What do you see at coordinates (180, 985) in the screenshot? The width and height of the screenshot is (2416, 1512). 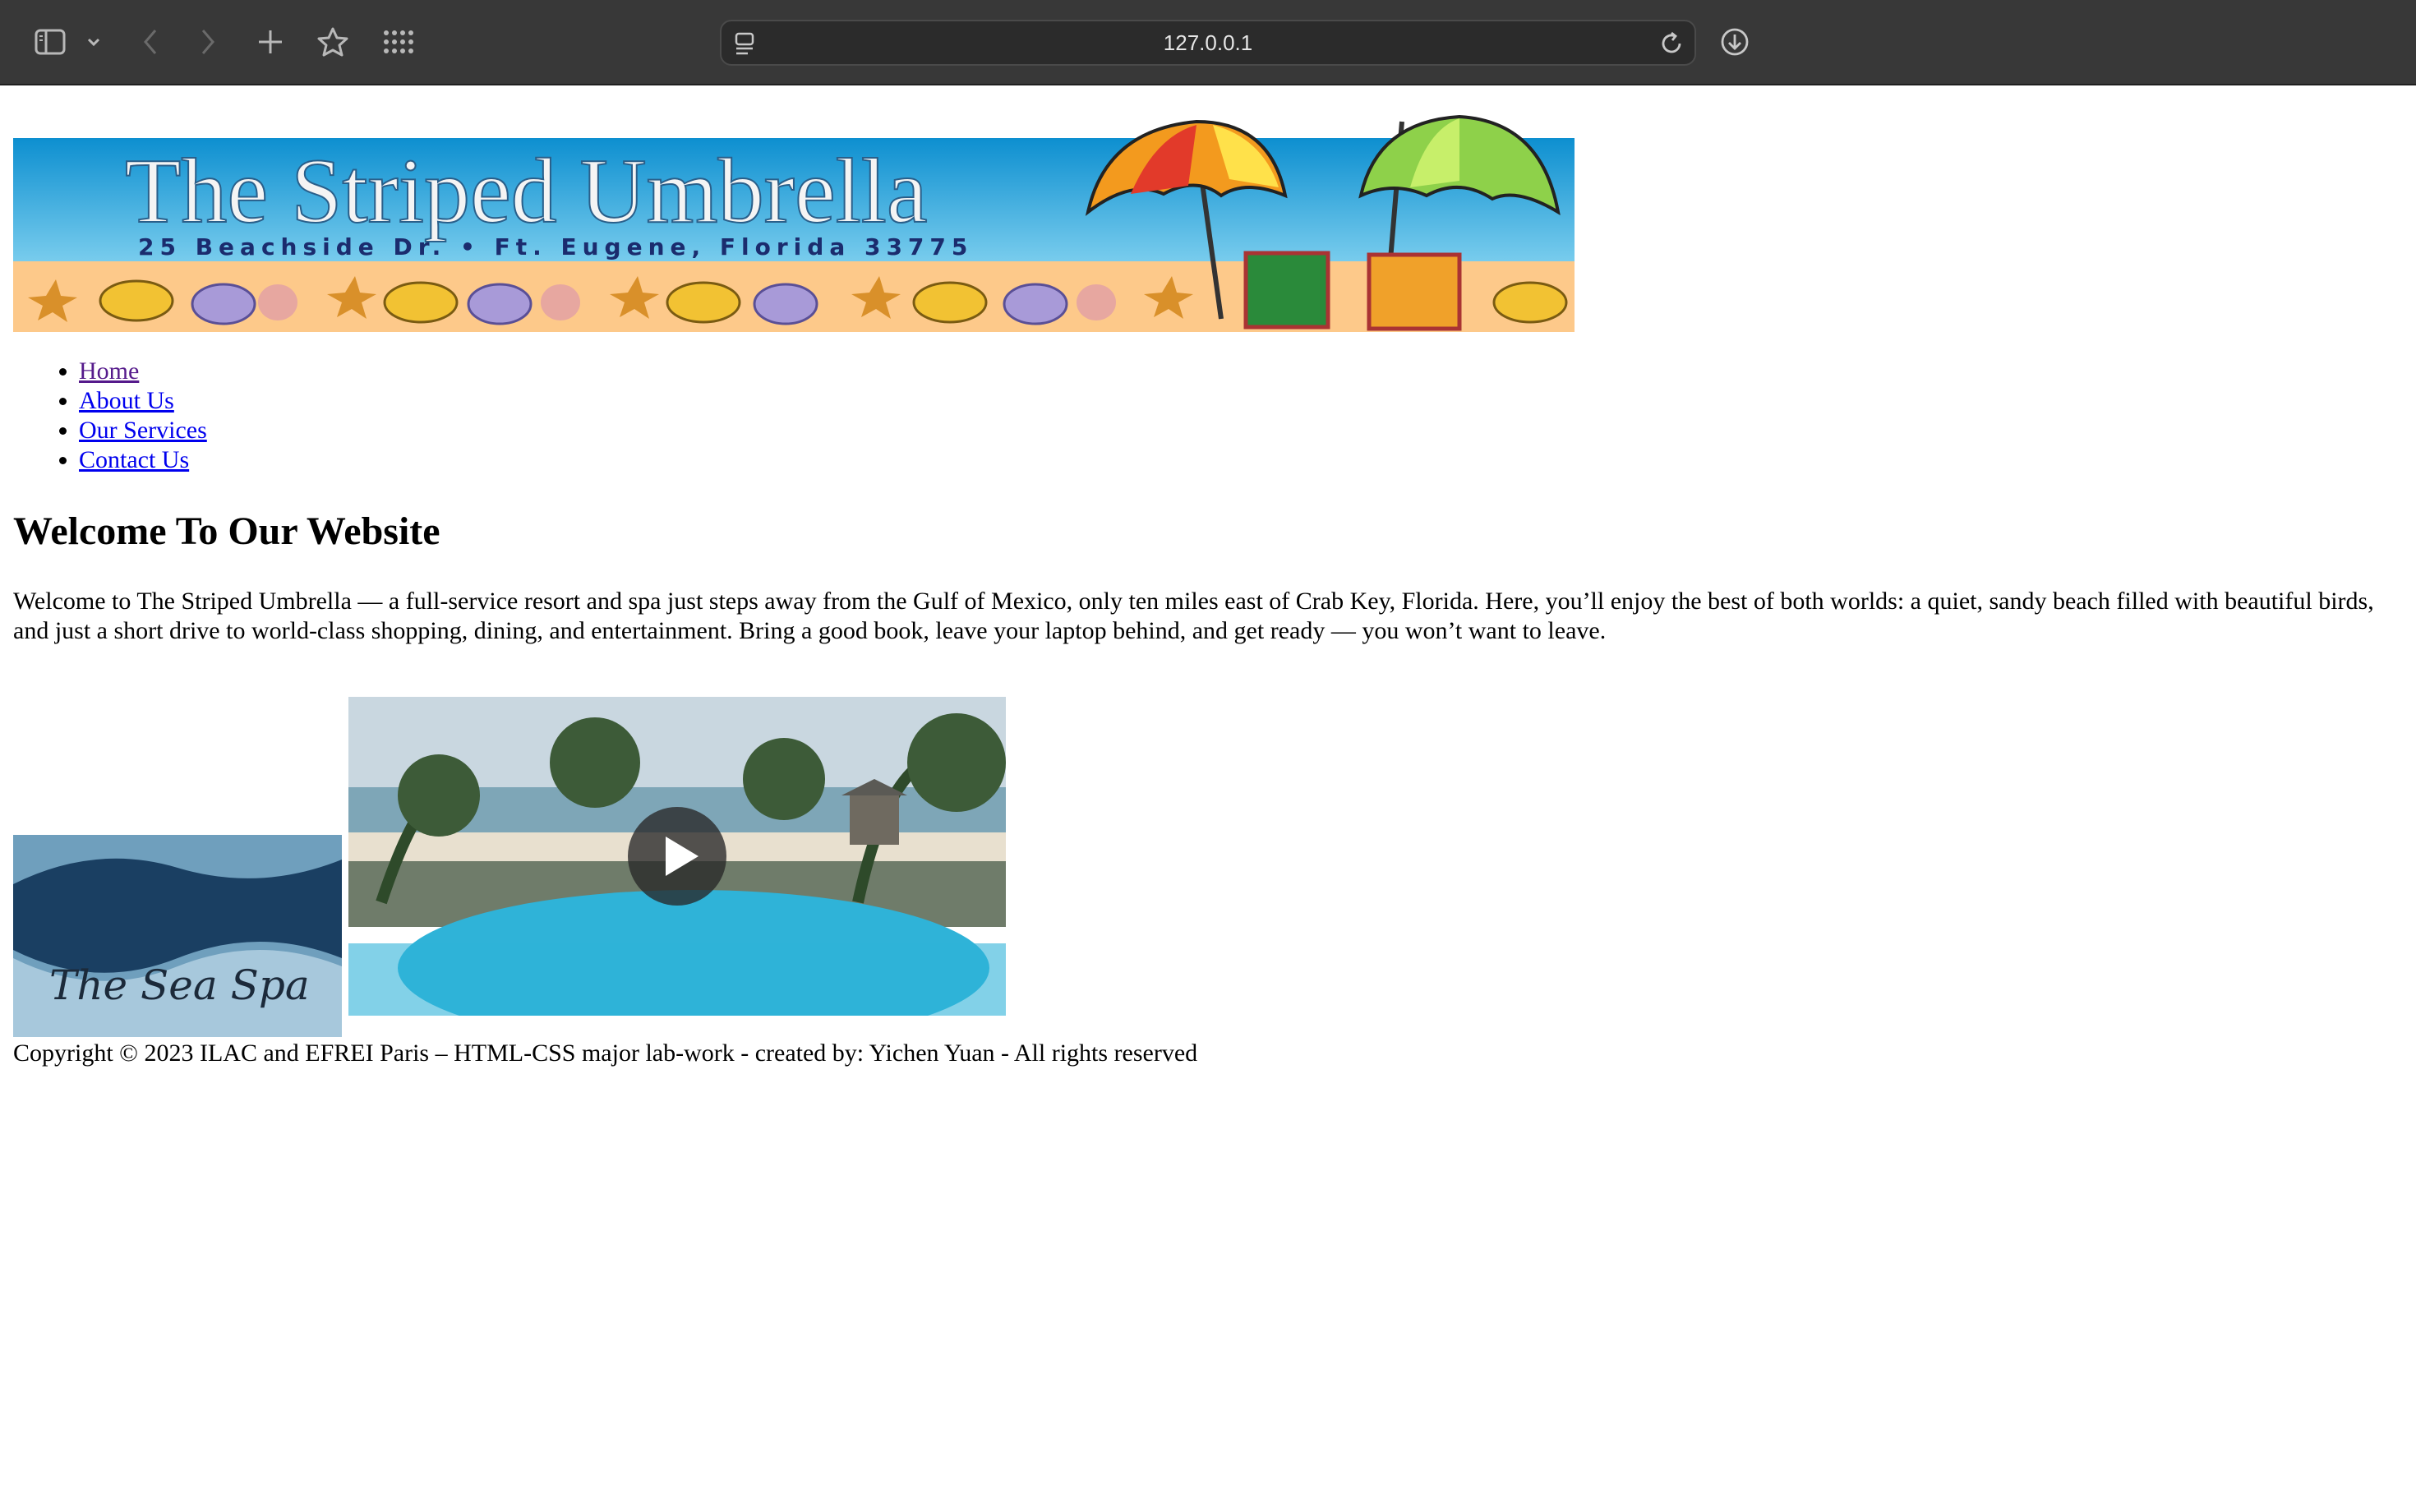 I see `spa-logo-text: The Sea Spa` at bounding box center [180, 985].